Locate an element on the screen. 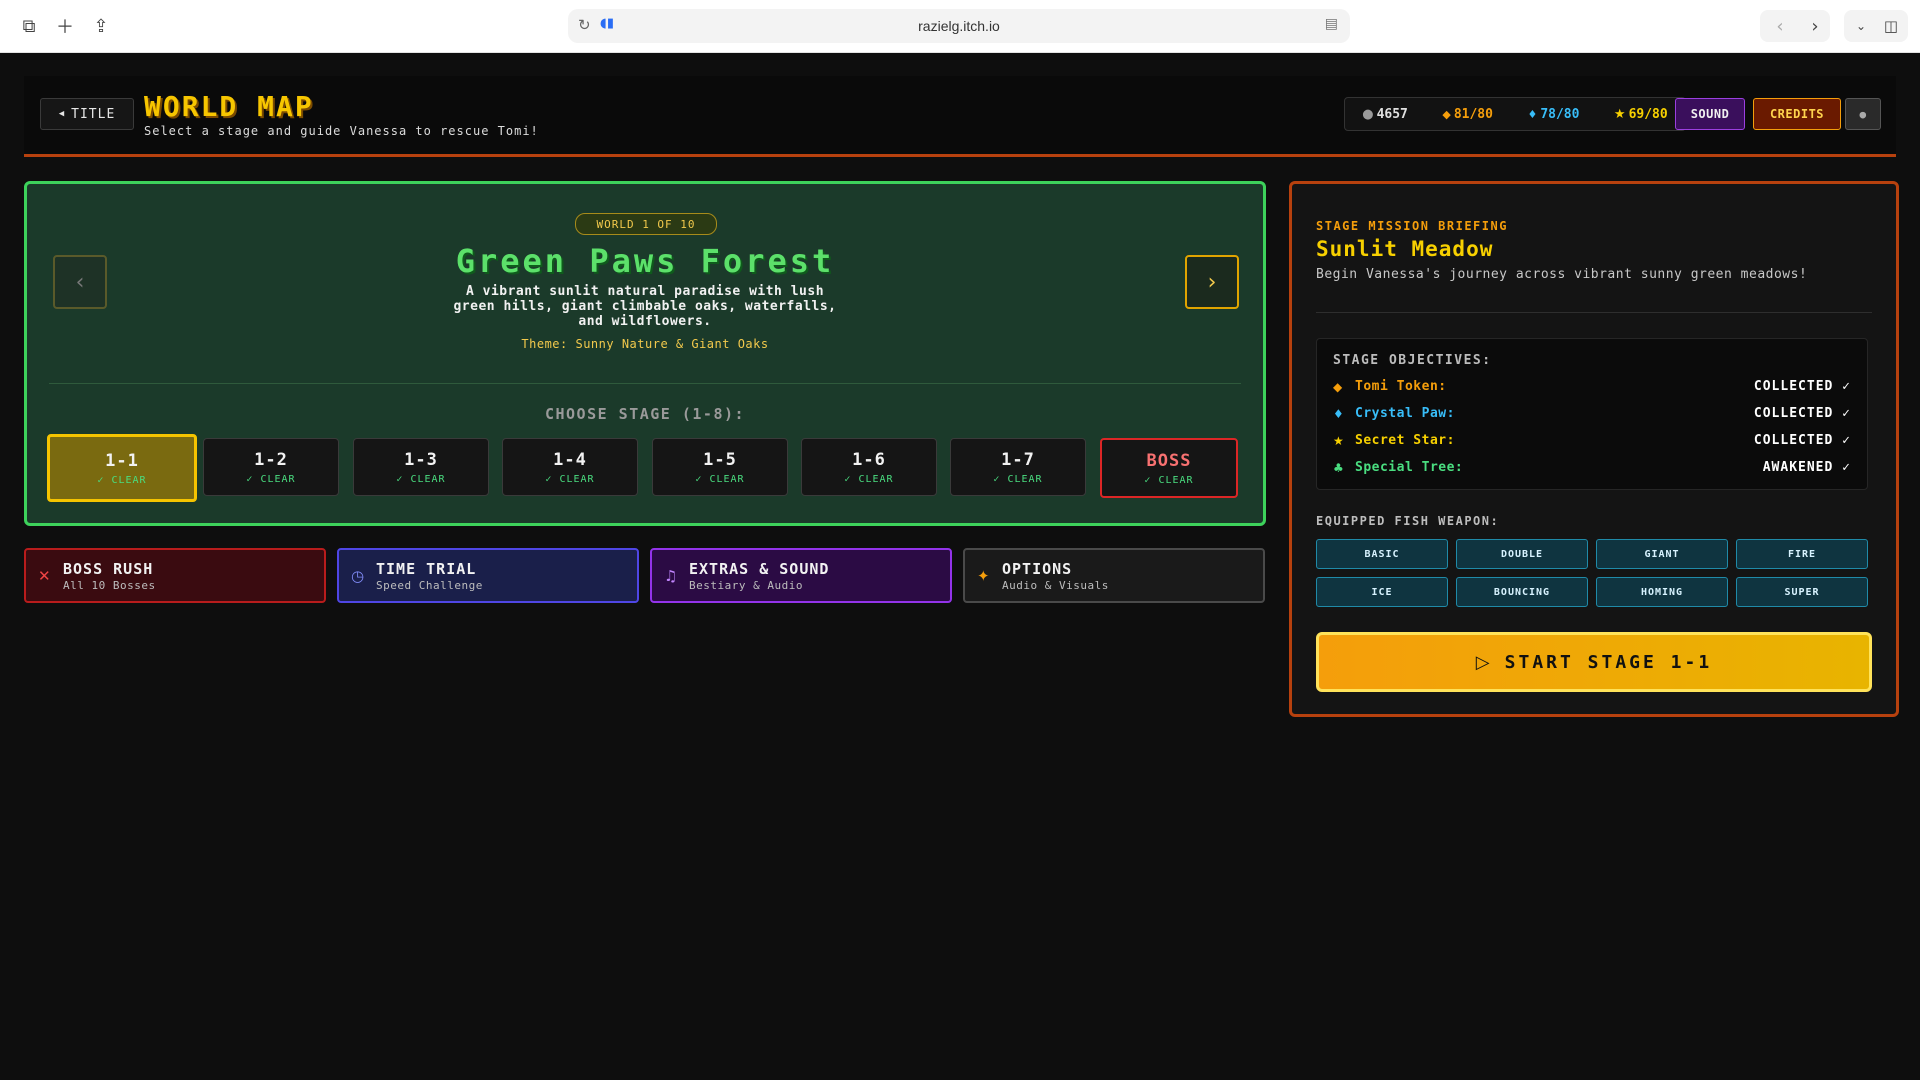 The width and height of the screenshot is (1920, 1080). weapon-giant-button: GIANT is located at coordinates (1662, 554).